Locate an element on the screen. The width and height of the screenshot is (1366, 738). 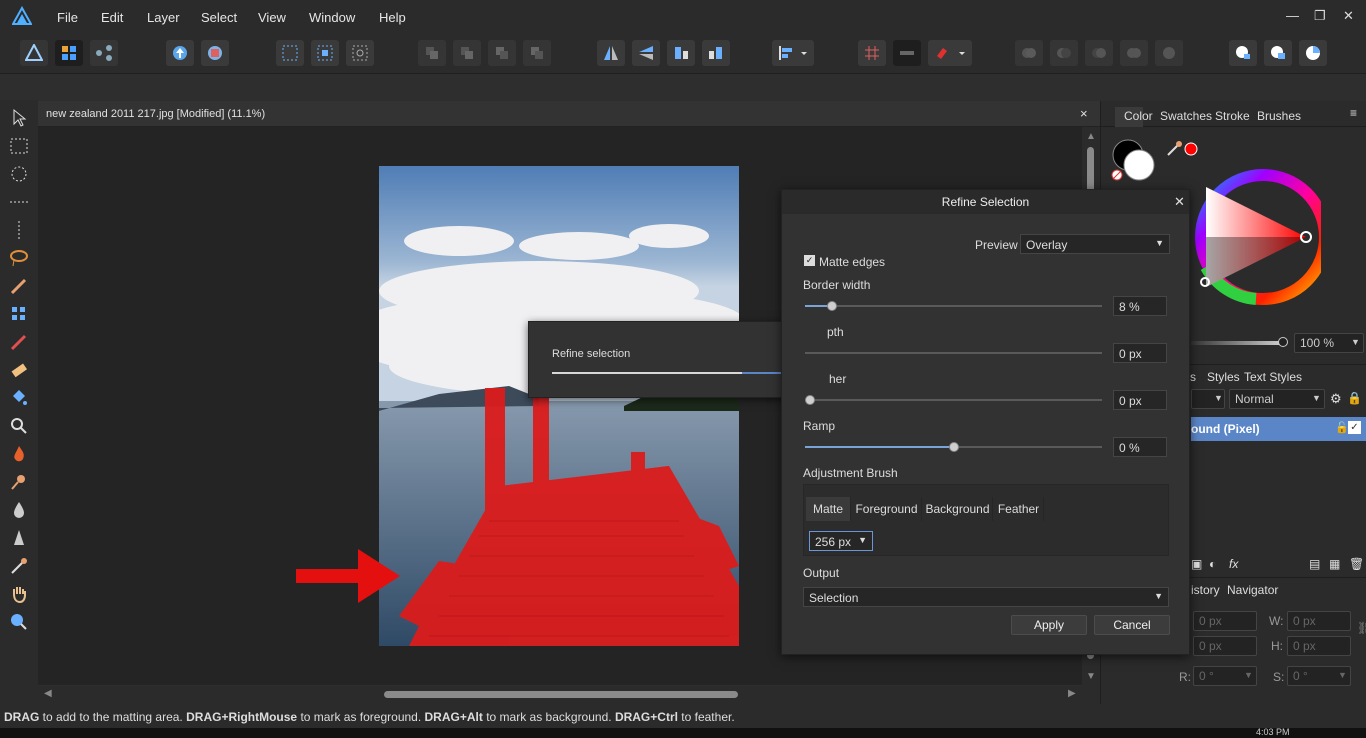
boolean-subtract-button is located at coordinates (1064, 53).